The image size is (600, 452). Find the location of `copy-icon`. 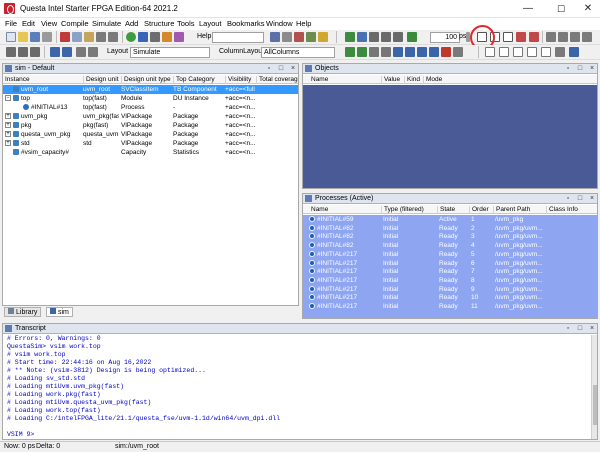

copy-icon is located at coordinates (77, 37).